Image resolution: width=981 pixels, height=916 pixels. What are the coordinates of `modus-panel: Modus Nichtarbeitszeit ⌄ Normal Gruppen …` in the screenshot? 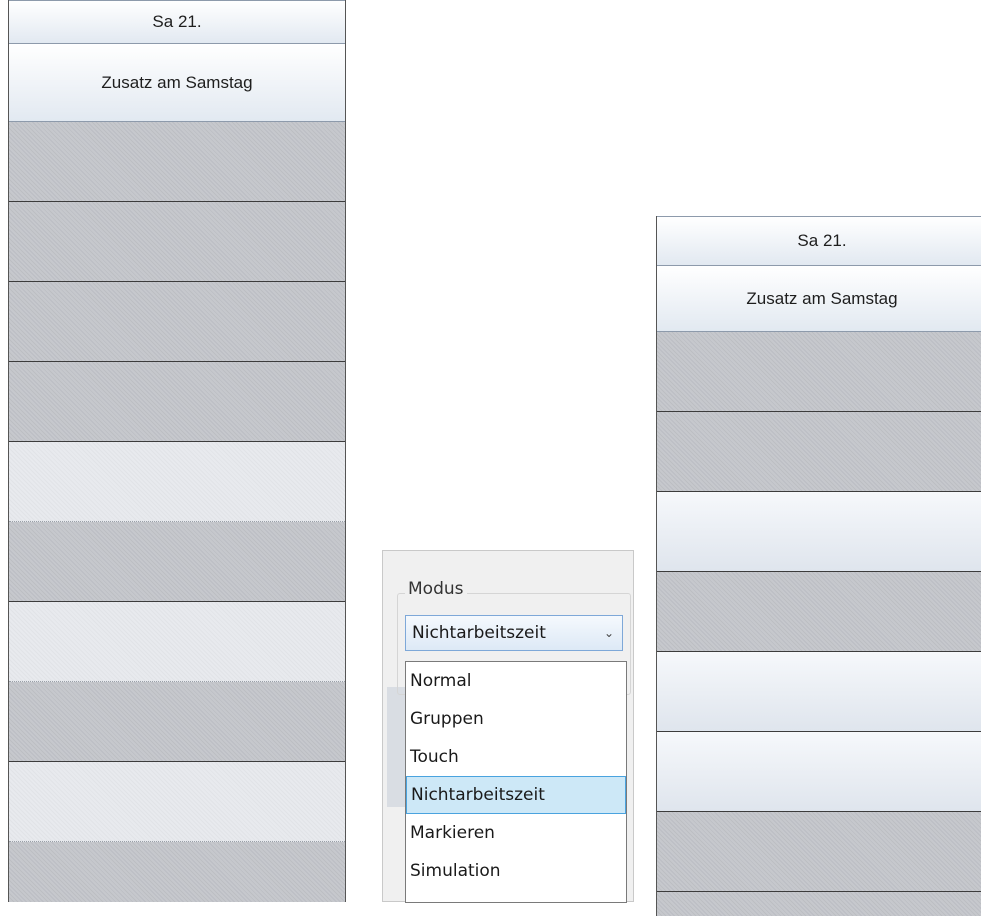 It's located at (508, 726).